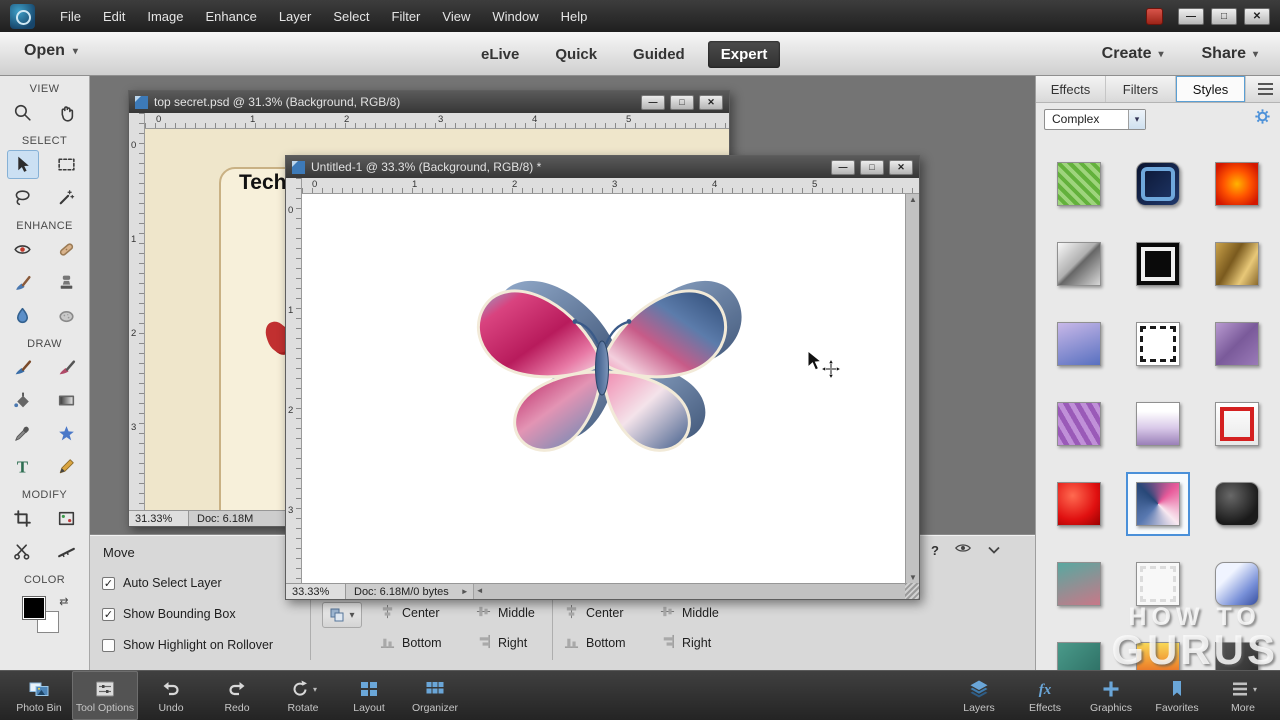  What do you see at coordinates (1045, 695) in the screenshot?
I see `taskbar-effects: fx Effects` at bounding box center [1045, 695].